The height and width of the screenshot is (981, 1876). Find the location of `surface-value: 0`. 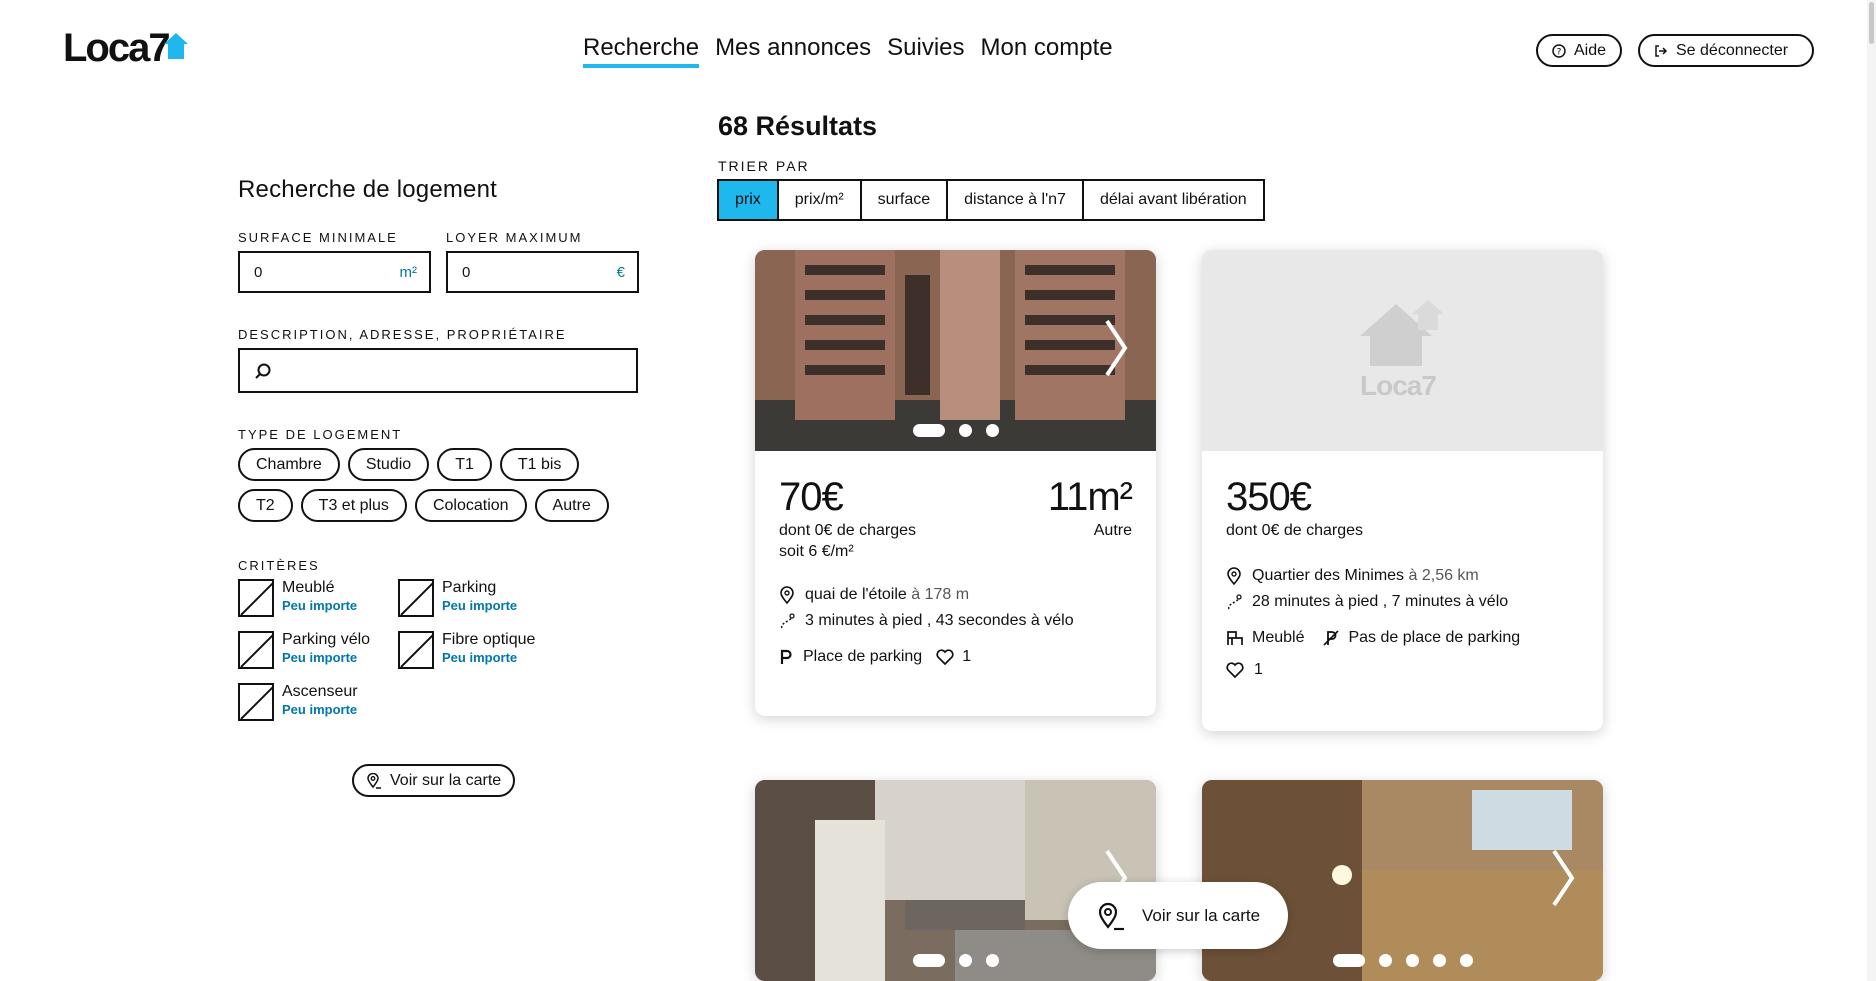

surface-value: 0 is located at coordinates (258, 272).